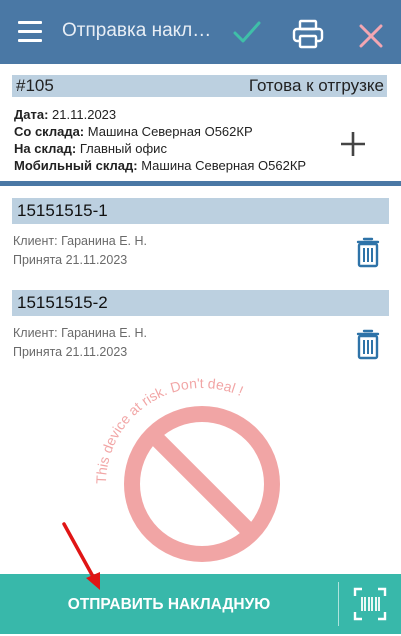 The height and width of the screenshot is (636, 401). I want to click on app-bar: Отправка накладной, so click(200, 32).